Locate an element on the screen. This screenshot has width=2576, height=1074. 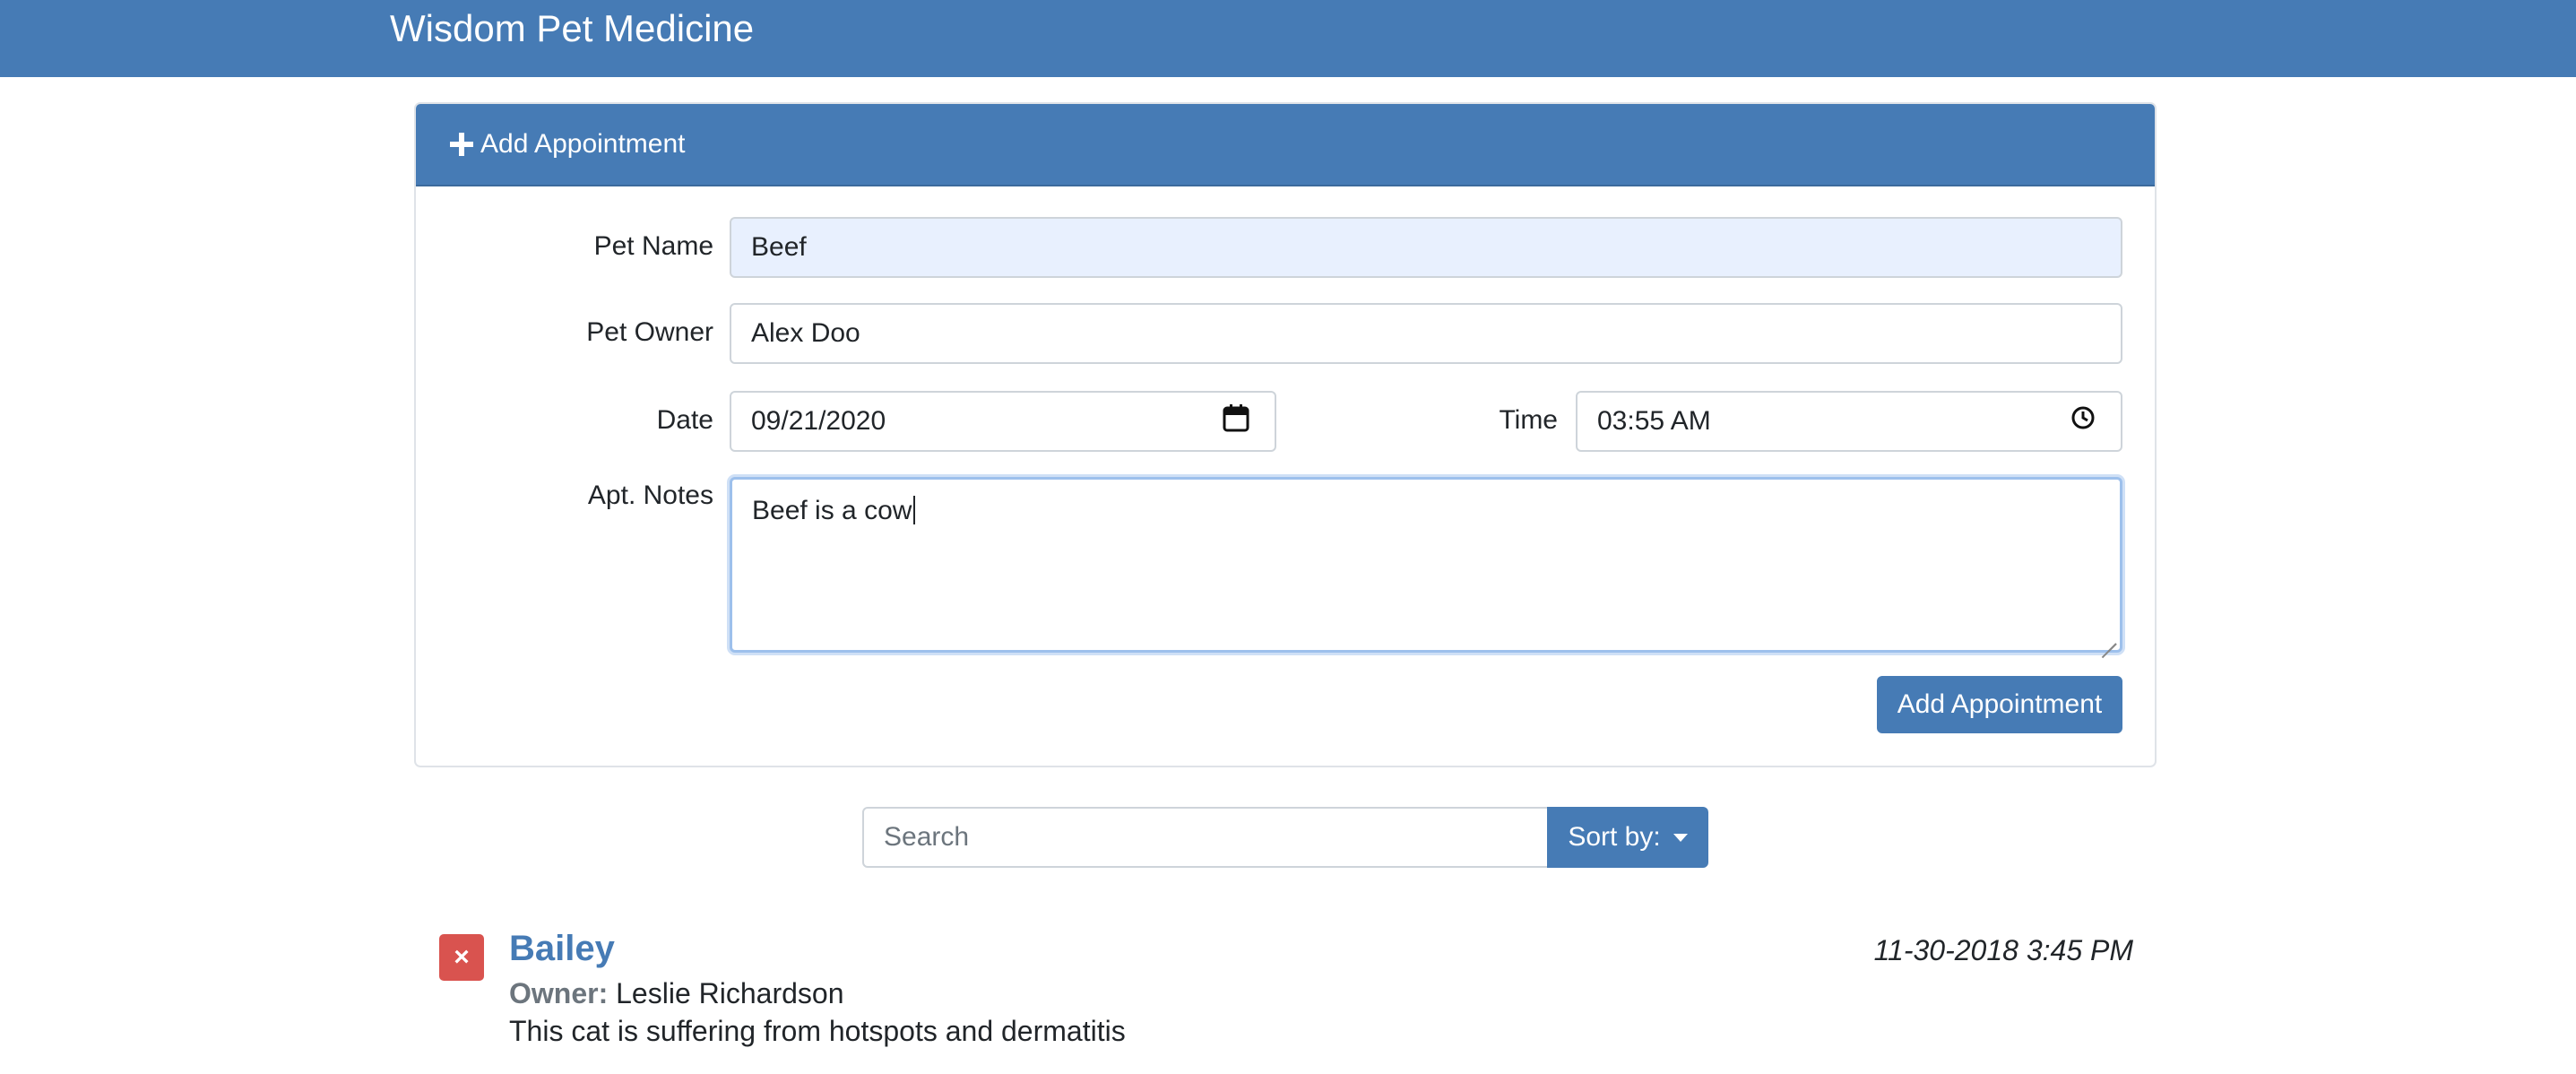
clock-icon is located at coordinates (2083, 421).